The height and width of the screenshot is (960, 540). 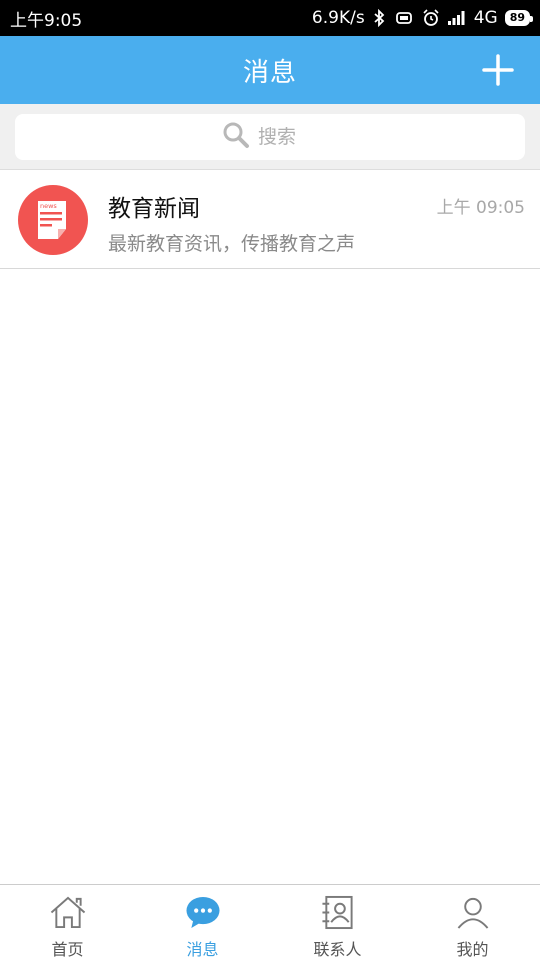 I want to click on list-item: news 教育新闻 上午 09:05 最新教育资讯，传播教育之声, so click(x=270, y=220).